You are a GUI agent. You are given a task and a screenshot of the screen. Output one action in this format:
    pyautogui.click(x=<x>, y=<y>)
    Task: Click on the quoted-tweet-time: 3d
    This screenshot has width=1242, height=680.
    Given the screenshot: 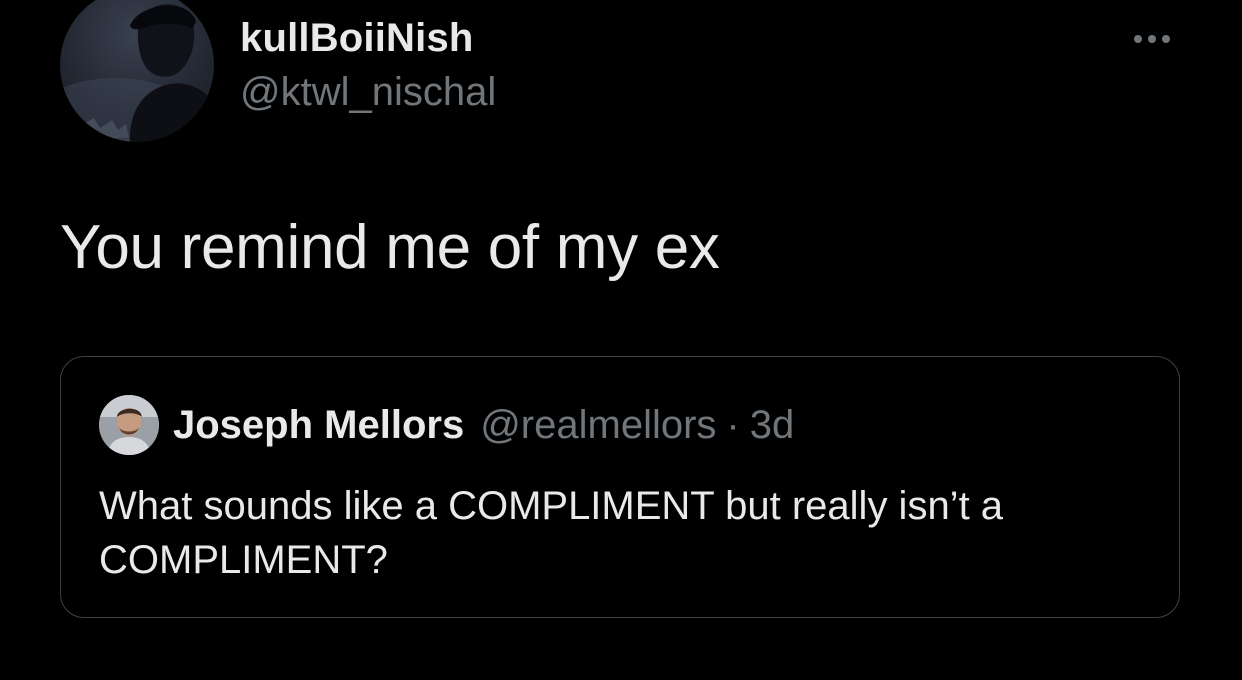 What is the action you would take?
    pyautogui.click(x=772, y=425)
    